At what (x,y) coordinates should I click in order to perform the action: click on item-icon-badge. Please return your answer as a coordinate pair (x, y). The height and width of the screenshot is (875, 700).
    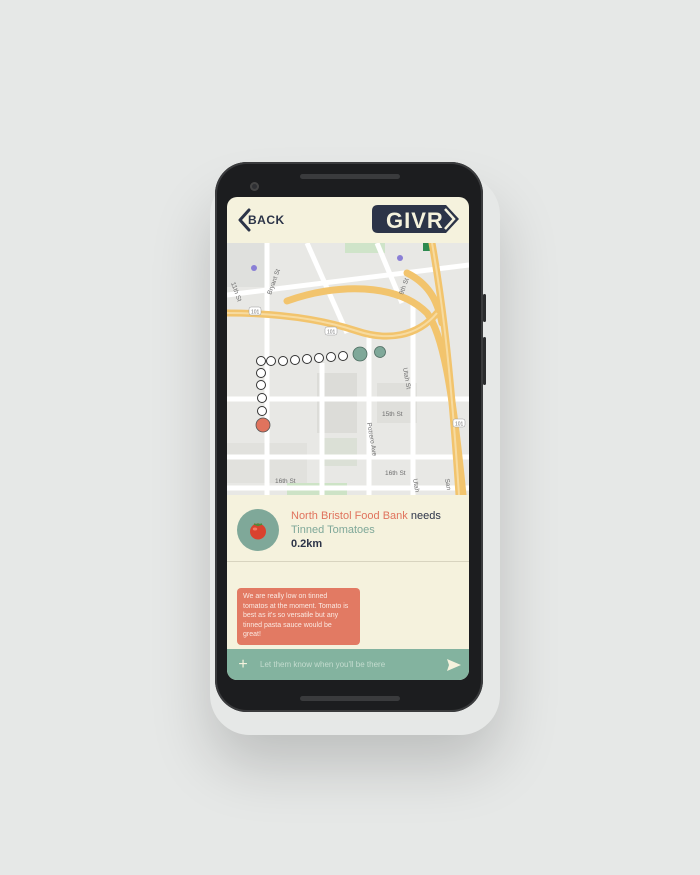
    Looking at the image, I should click on (258, 530).